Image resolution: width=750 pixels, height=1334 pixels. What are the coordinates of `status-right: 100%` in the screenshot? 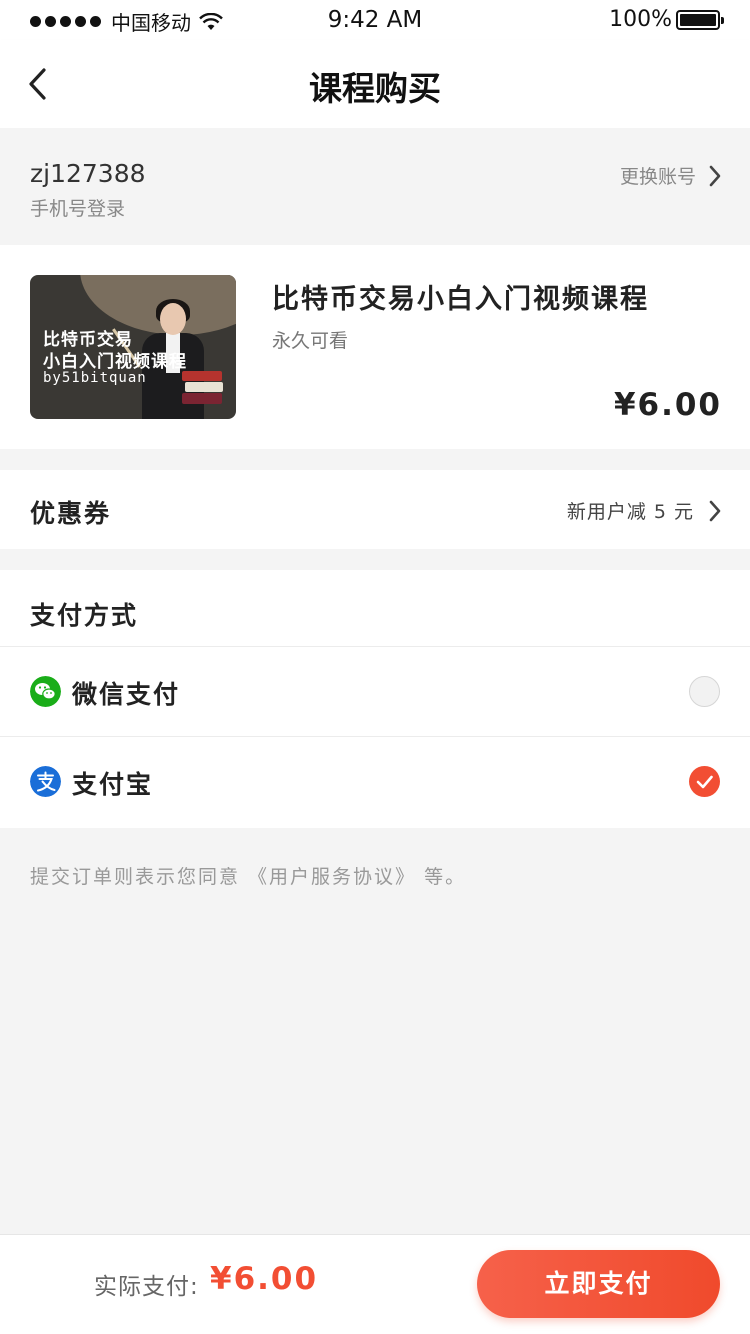 It's located at (666, 19).